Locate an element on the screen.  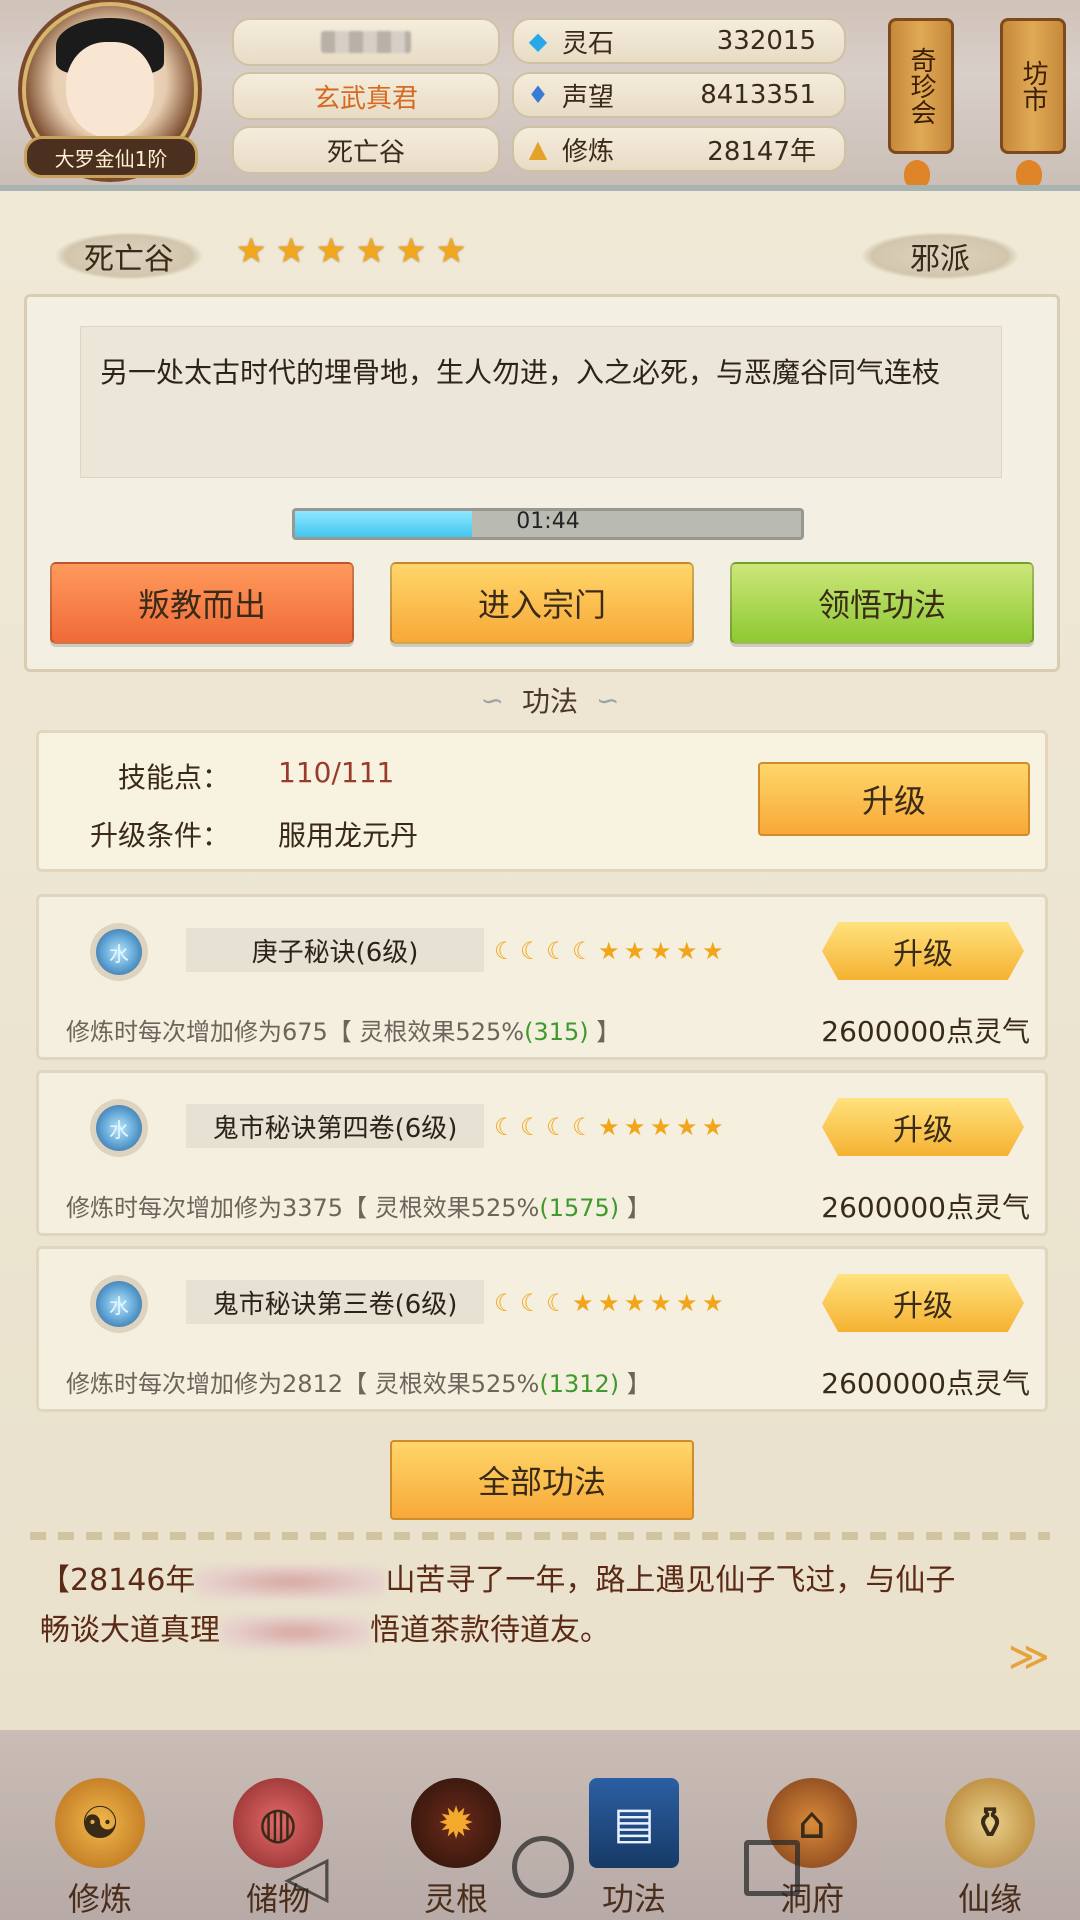
avatar-face is located at coordinates (110, 90).